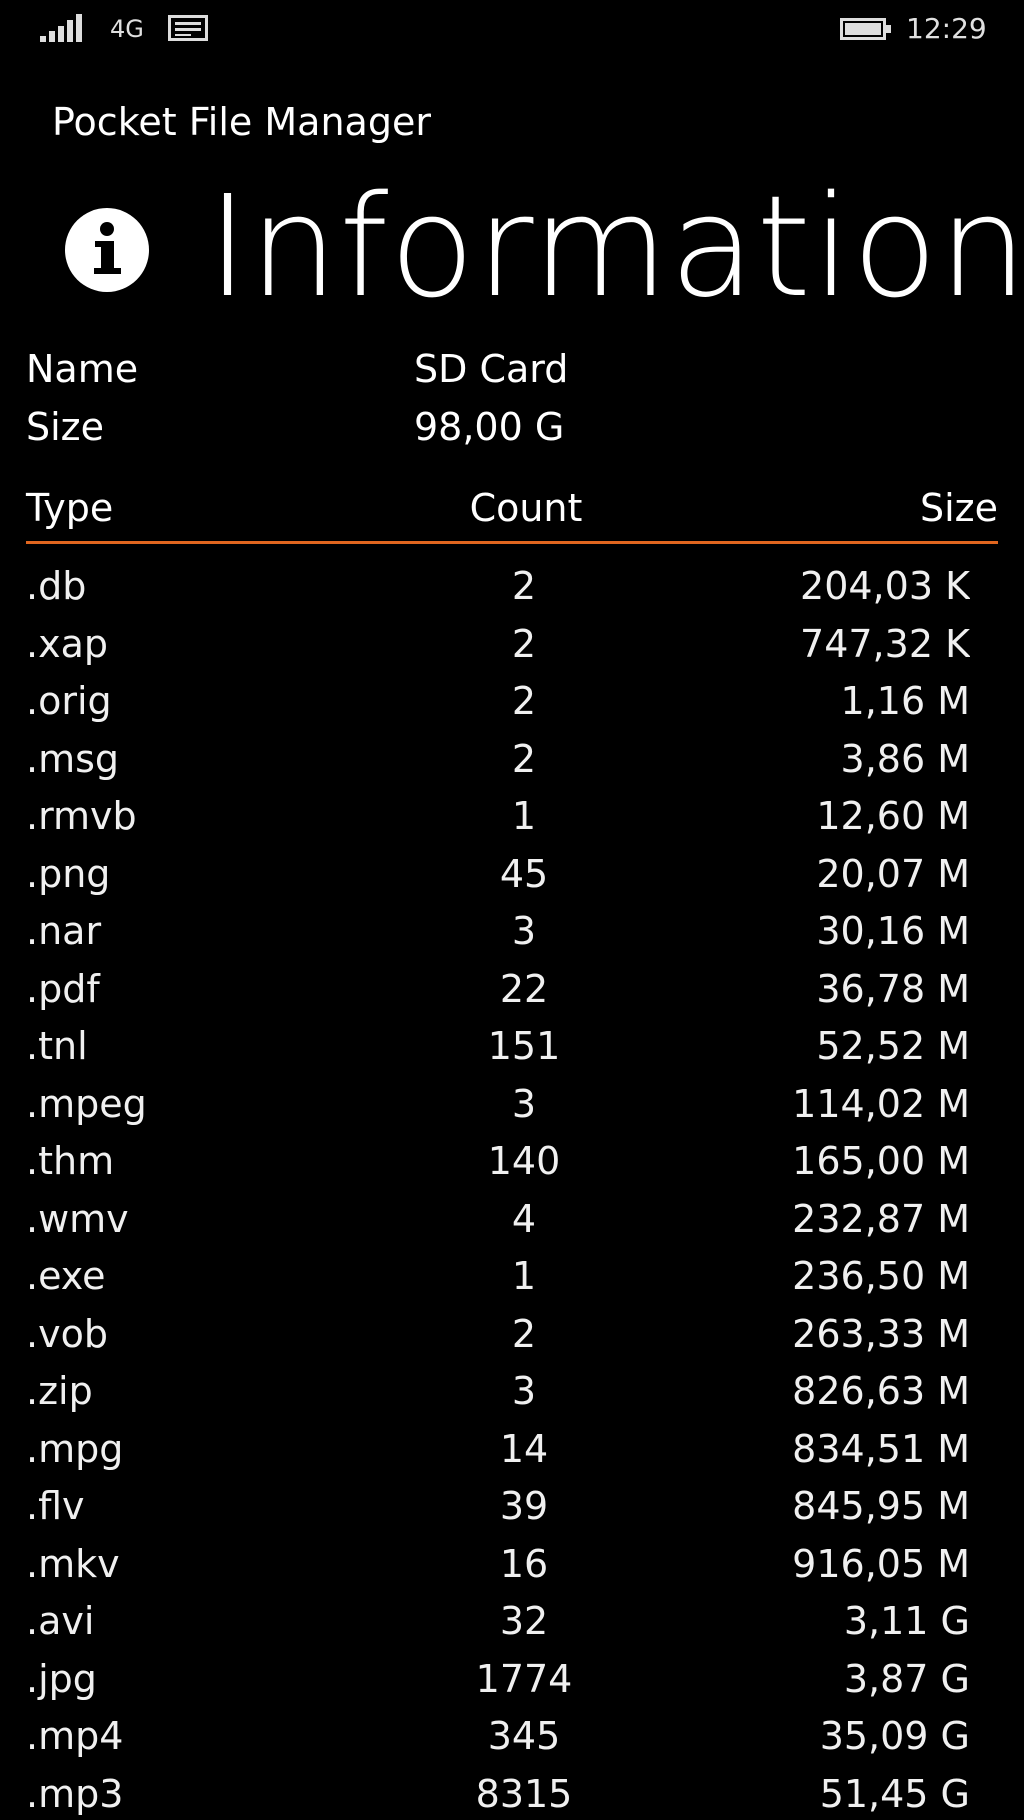 This screenshot has width=1024, height=1820. What do you see at coordinates (498, 645) in the screenshot?
I see `table-row: .xap 2 747,32 K` at bounding box center [498, 645].